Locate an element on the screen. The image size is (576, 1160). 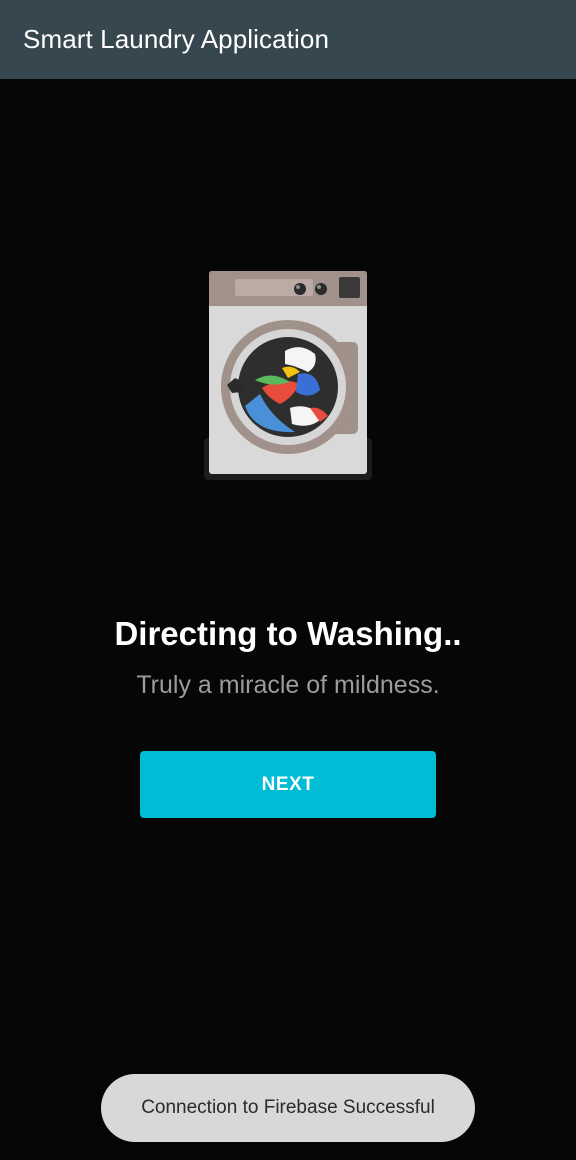
page-subheading: Truly a miracle of mildness. is located at coordinates (288, 685).